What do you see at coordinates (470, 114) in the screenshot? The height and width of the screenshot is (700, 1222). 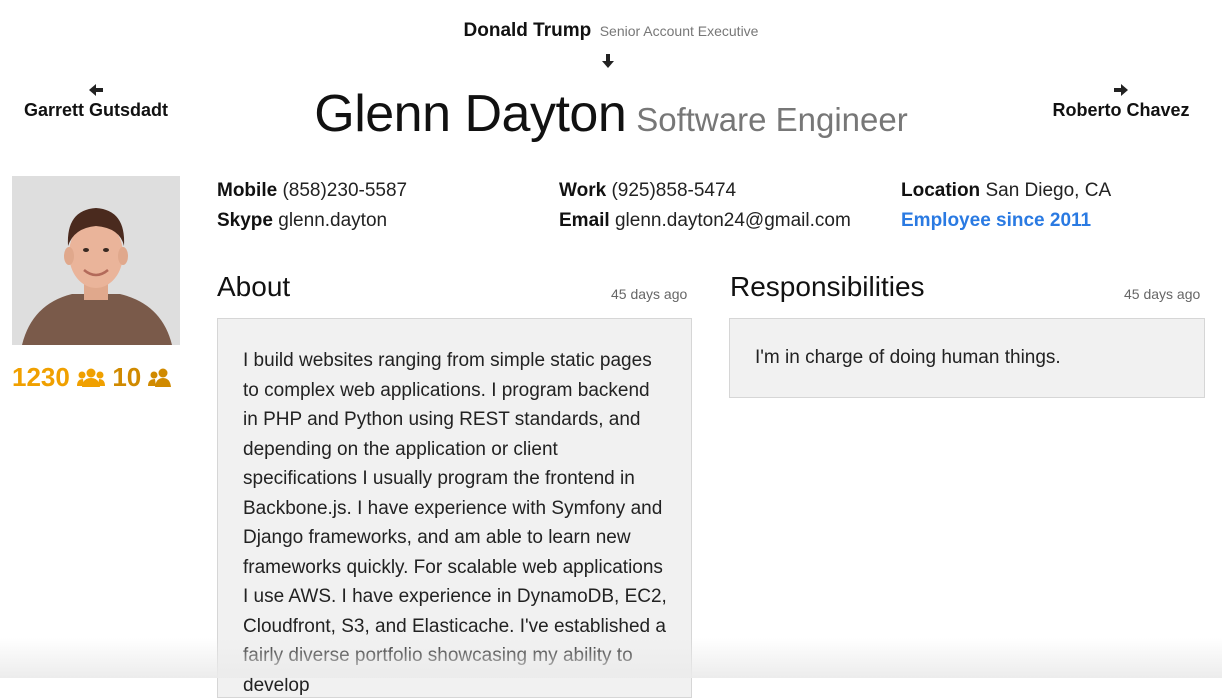 I see `profile-name: Glenn Dayton` at bounding box center [470, 114].